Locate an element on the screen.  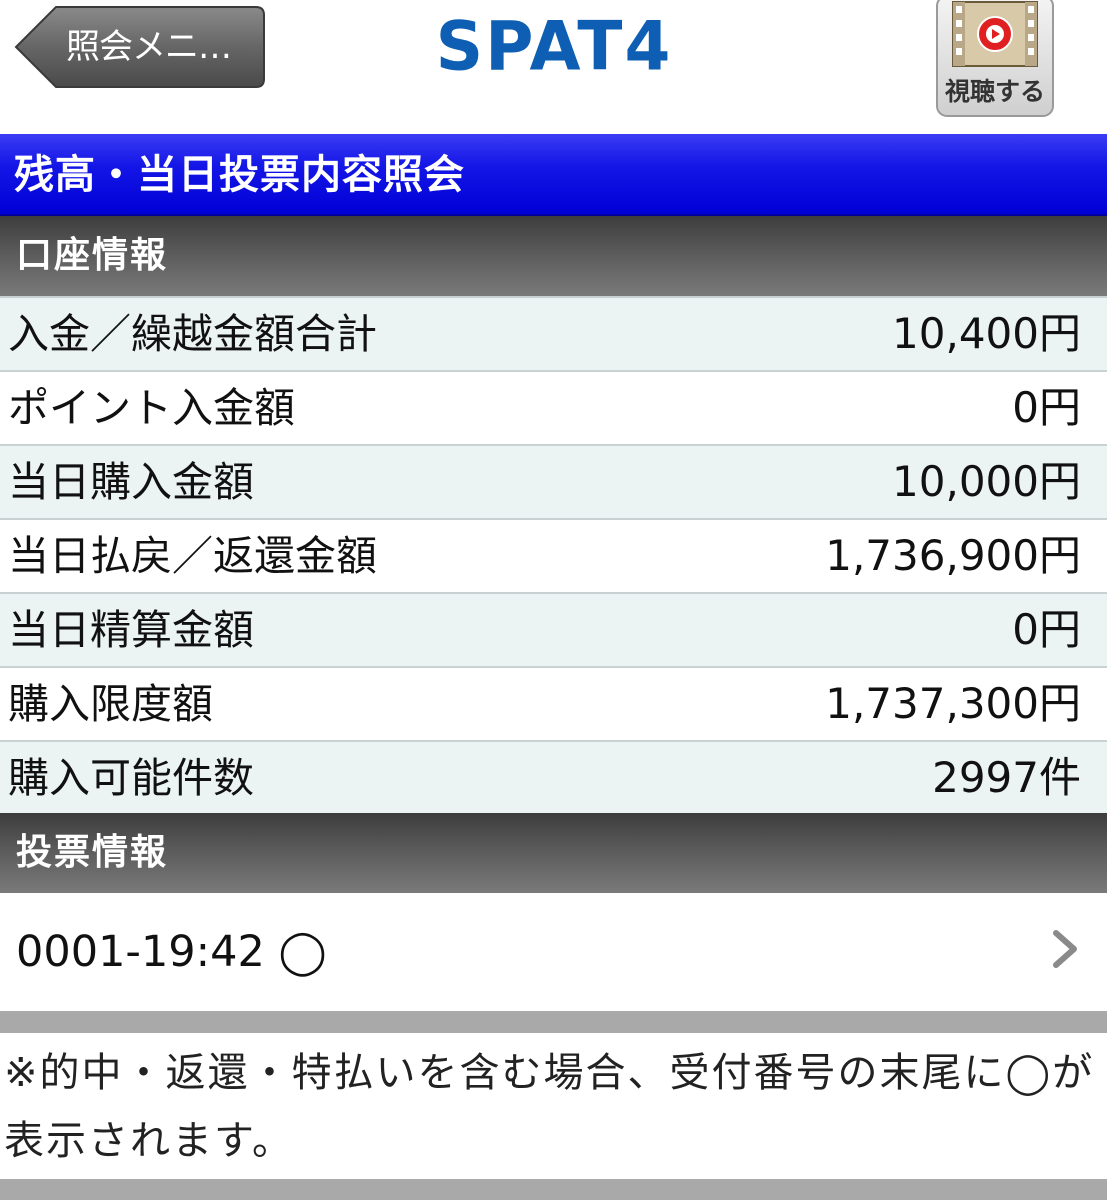
notice-box: ※的中・返還・特払いを含む場合、受付番号の末尾に◯が表示されます。 is located at coordinates (553, 1106).